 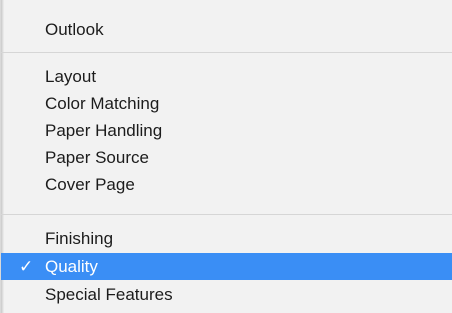 I want to click on menu-item-label: Color Matching, so click(x=102, y=103).